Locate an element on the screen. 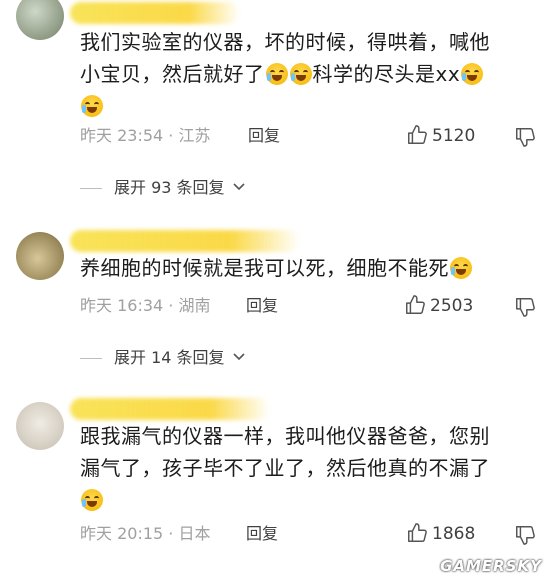  like-count: 5120 is located at coordinates (454, 136).